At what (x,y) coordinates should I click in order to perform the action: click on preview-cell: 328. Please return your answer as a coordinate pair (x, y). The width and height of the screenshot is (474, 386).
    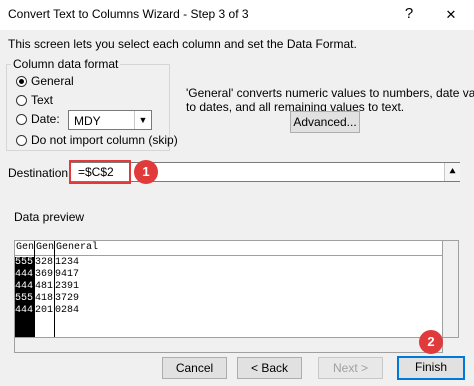
    Looking at the image, I should click on (44, 262).